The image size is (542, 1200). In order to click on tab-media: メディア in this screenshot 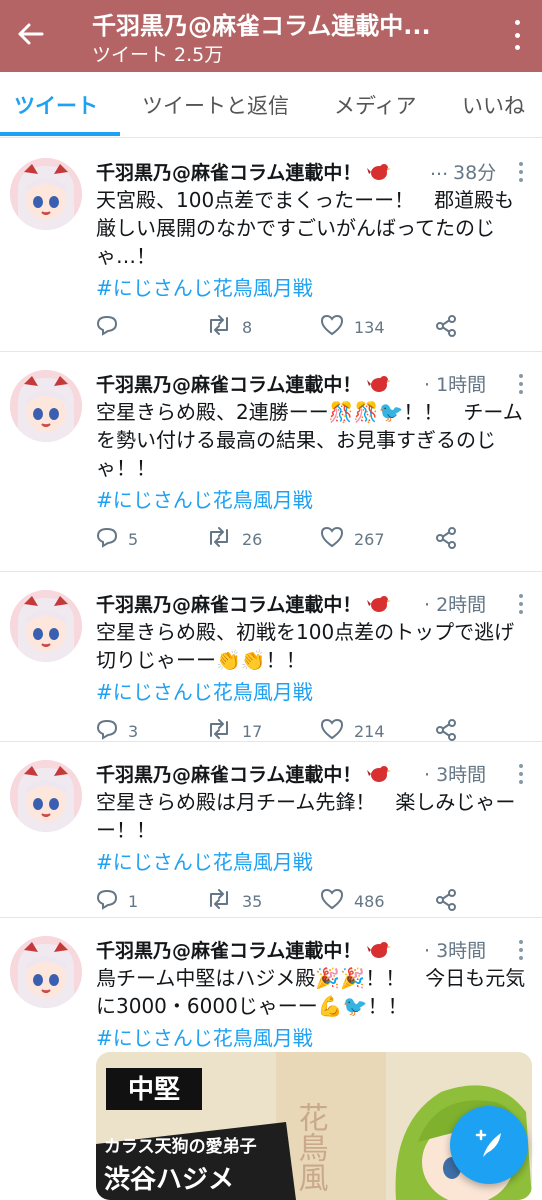, I will do `click(375, 105)`.